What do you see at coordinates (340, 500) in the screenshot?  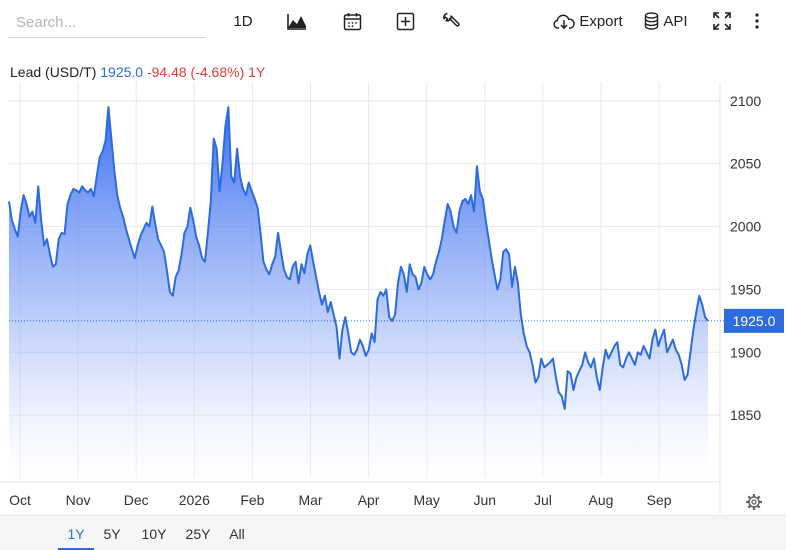 I see `x-axis: Oct Nov Dec 2026 Feb Mar Apr May Jun Jul Aug Sep` at bounding box center [340, 500].